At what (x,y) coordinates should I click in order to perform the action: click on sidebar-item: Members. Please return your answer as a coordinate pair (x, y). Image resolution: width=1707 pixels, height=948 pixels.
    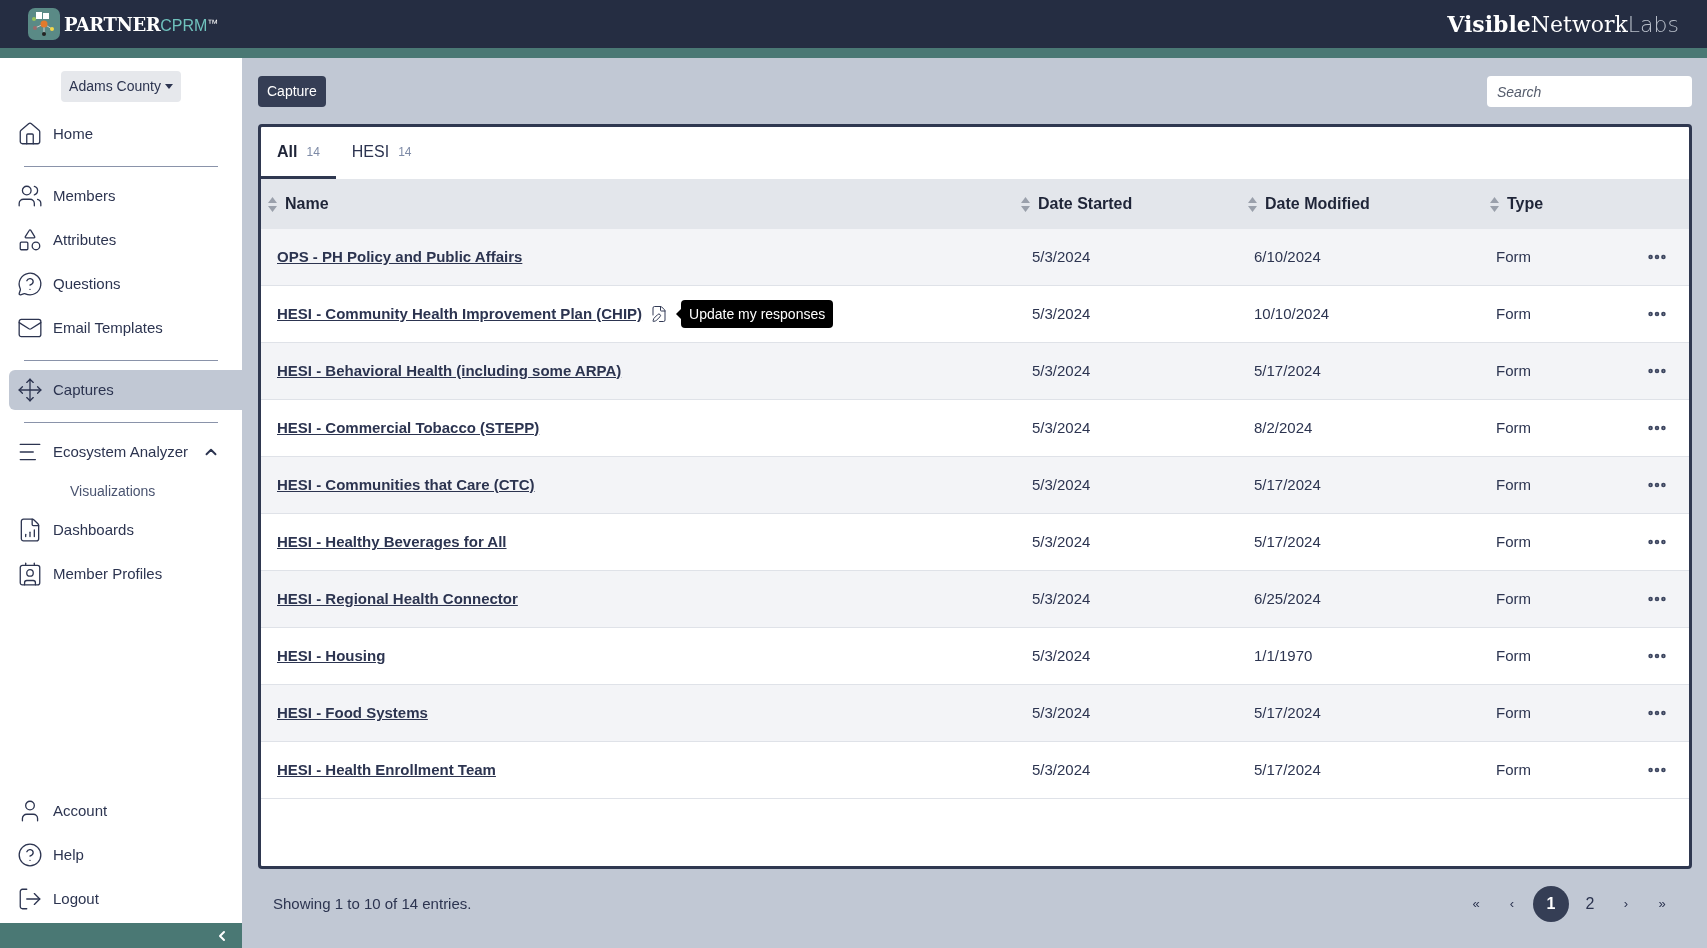
    Looking at the image, I should click on (125, 196).